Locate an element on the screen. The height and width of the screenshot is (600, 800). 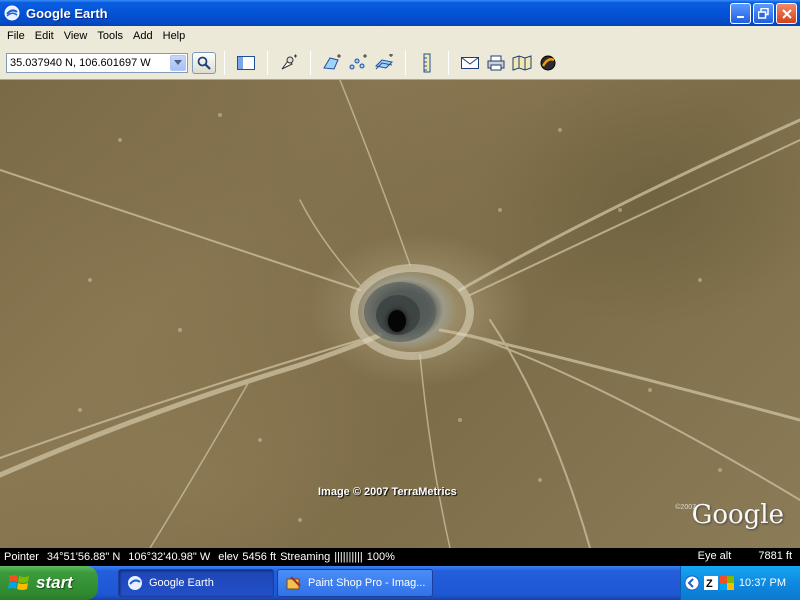
search-combobox is located at coordinates (97, 62).